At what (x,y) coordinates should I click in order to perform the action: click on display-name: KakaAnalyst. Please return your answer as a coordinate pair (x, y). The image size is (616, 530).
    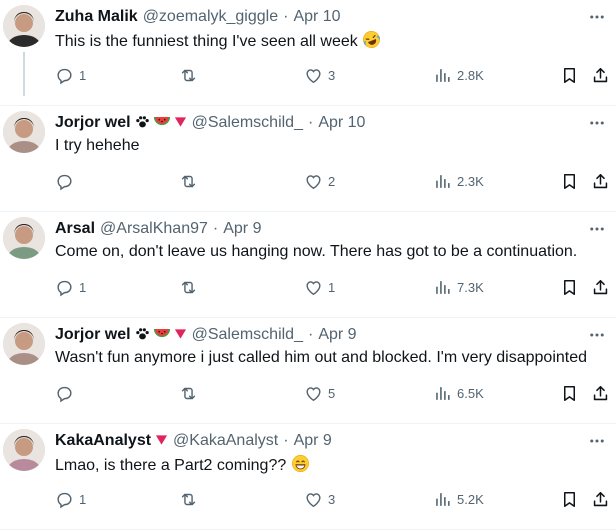
    Looking at the image, I should click on (103, 441).